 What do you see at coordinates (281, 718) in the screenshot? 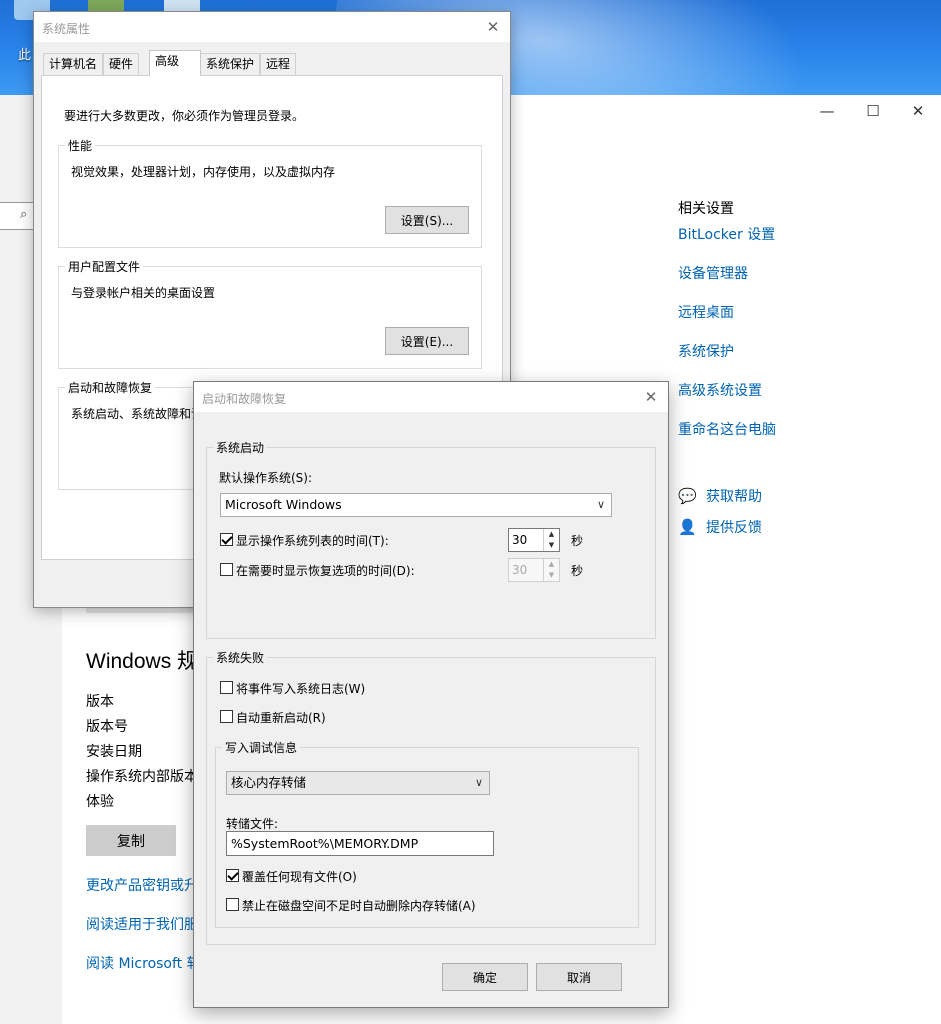
I see `auto-restart-label: 自动重新启动(R)` at bounding box center [281, 718].